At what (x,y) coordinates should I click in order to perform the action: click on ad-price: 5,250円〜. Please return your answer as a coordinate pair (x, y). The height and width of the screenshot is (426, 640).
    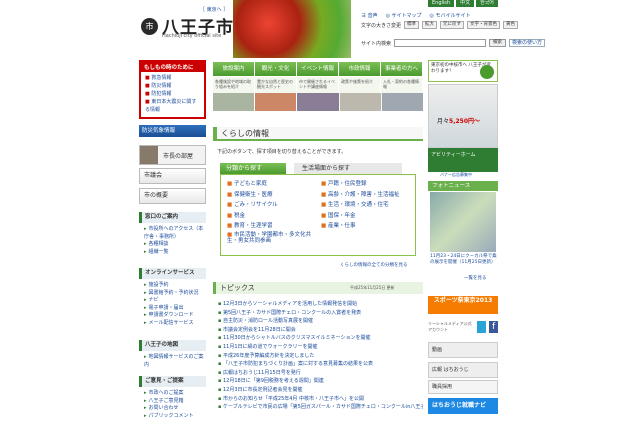
    Looking at the image, I should click on (464, 121).